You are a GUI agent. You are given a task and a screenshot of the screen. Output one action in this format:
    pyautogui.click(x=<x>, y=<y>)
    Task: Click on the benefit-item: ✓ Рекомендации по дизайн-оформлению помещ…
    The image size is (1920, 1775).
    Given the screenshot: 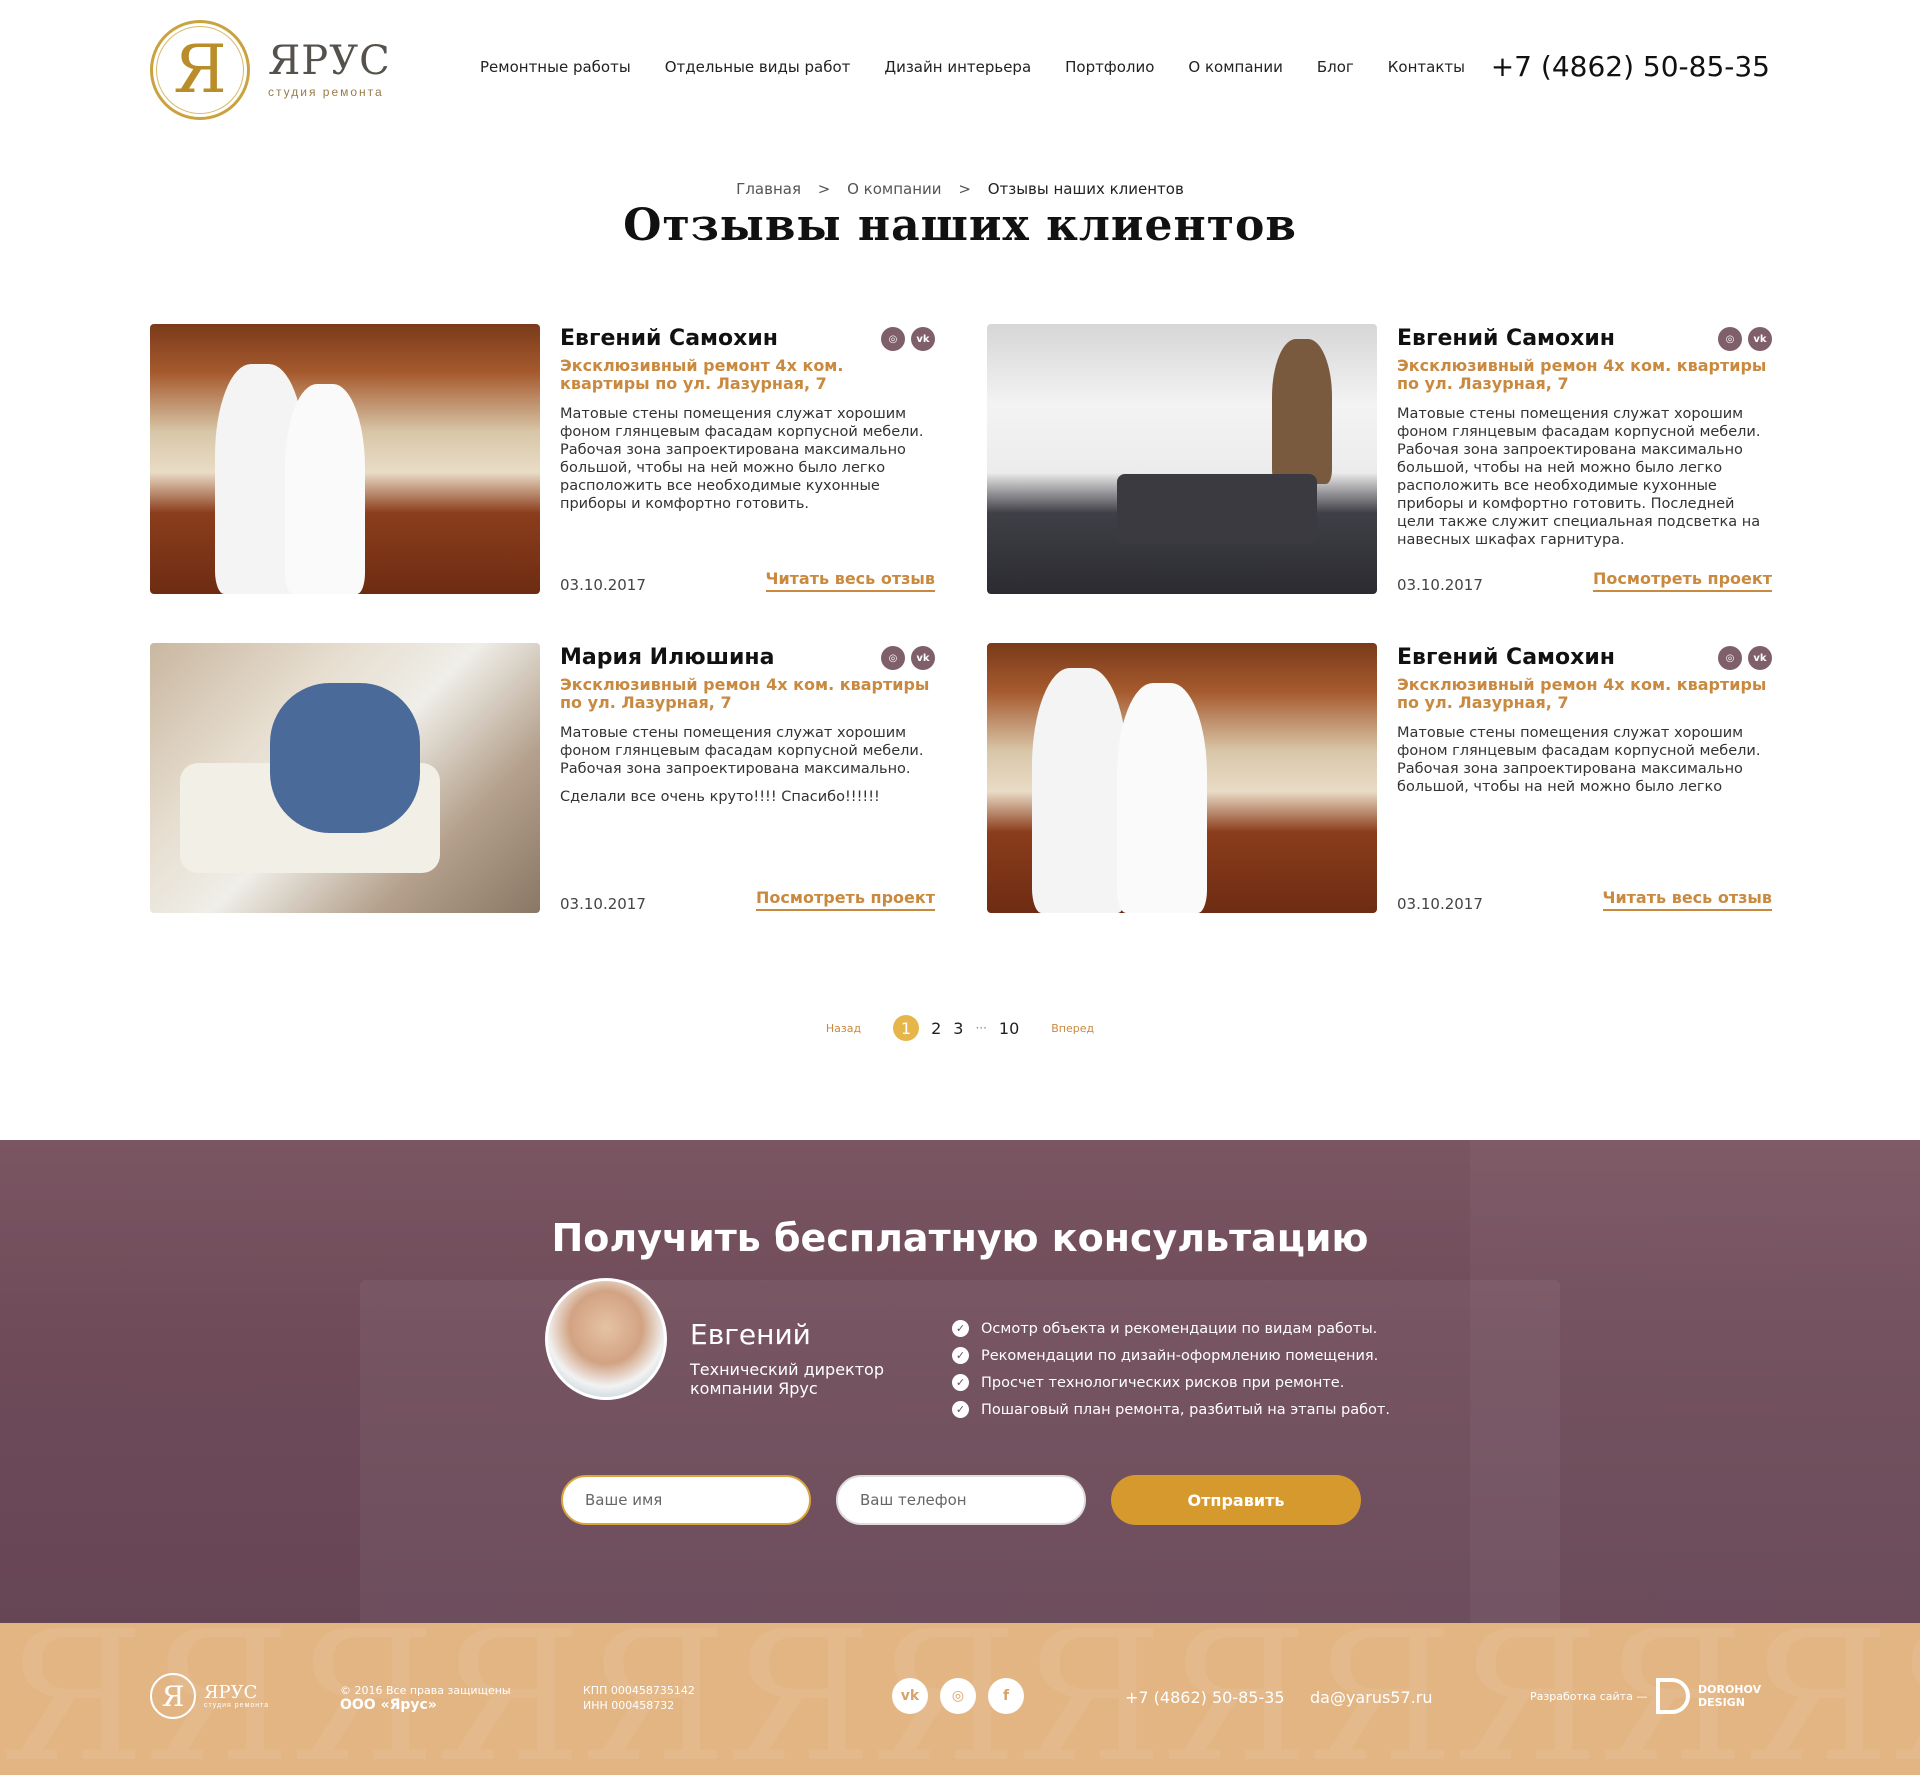 What is the action you would take?
    pyautogui.click(x=1171, y=1355)
    